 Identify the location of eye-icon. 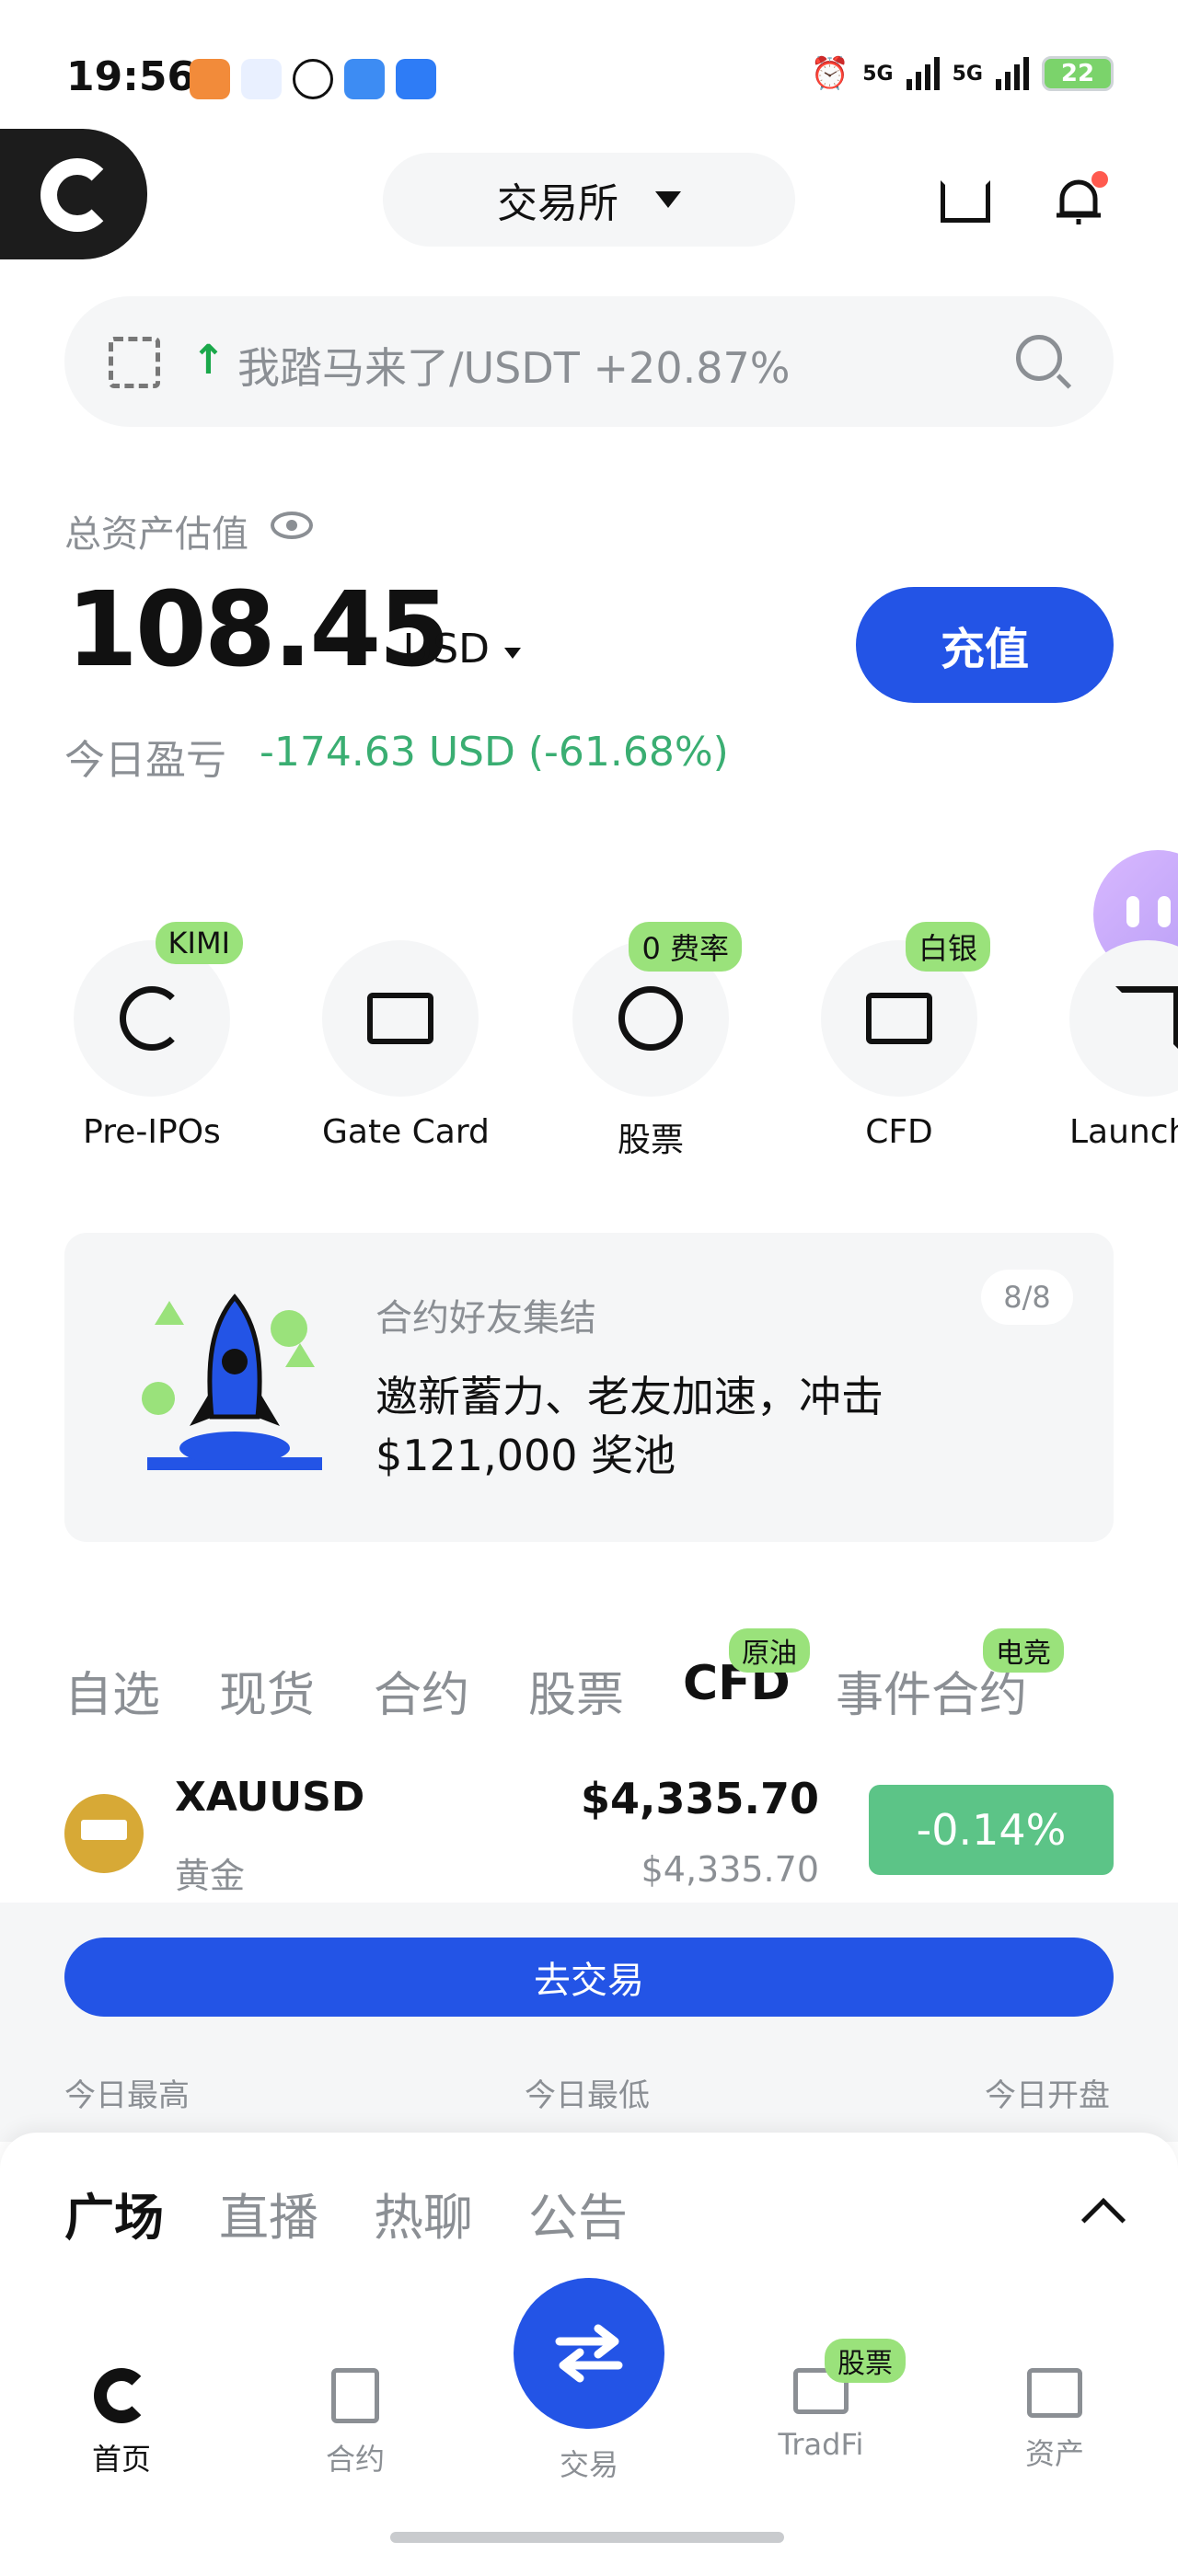
(292, 525).